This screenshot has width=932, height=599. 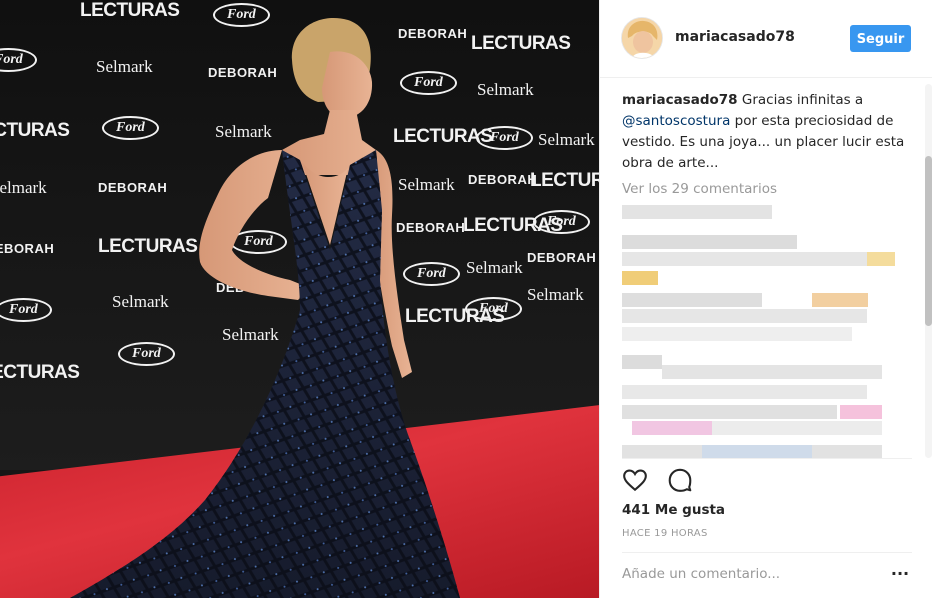 I want to click on avatar-image, so click(x=642, y=38).